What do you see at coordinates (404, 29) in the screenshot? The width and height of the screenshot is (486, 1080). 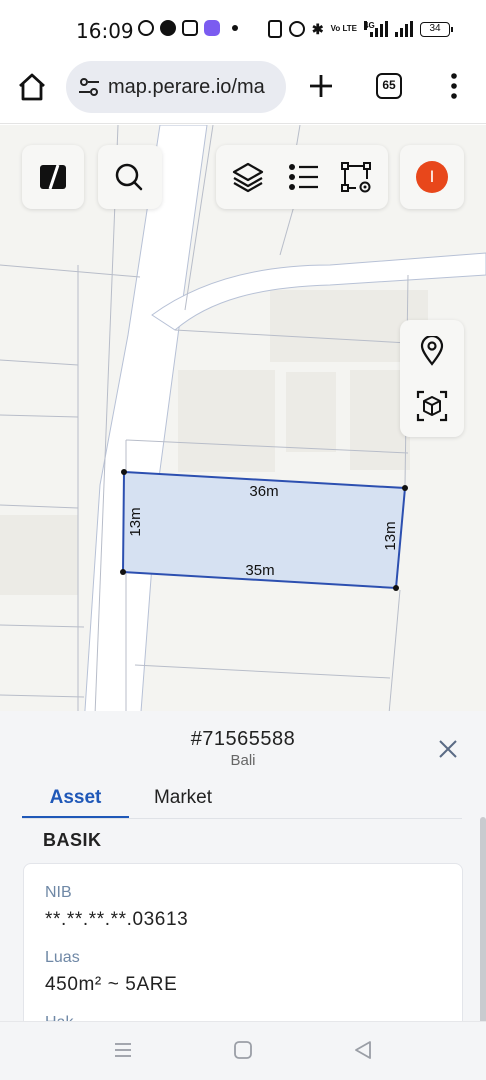 I see `signal-icon` at bounding box center [404, 29].